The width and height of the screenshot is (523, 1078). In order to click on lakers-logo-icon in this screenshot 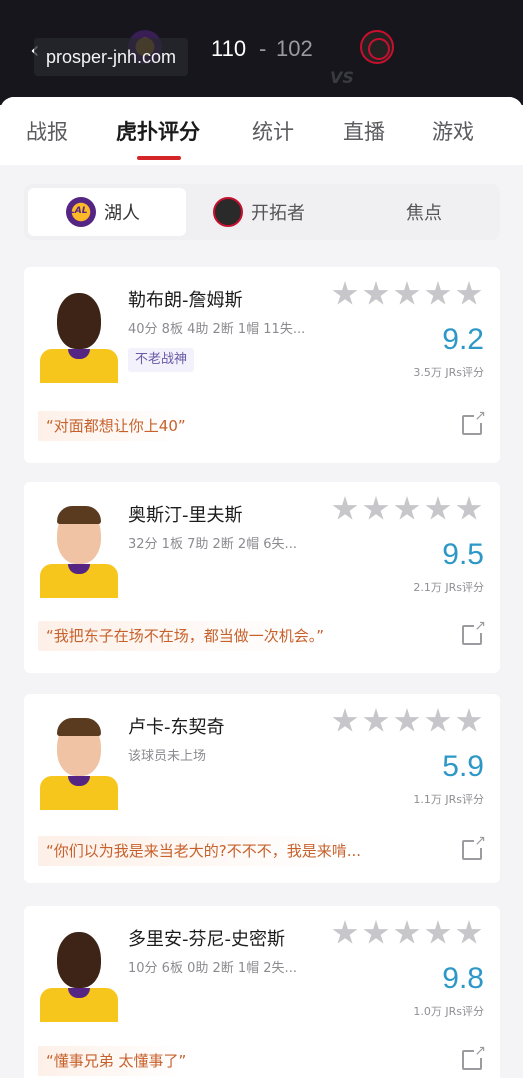, I will do `click(81, 212)`.